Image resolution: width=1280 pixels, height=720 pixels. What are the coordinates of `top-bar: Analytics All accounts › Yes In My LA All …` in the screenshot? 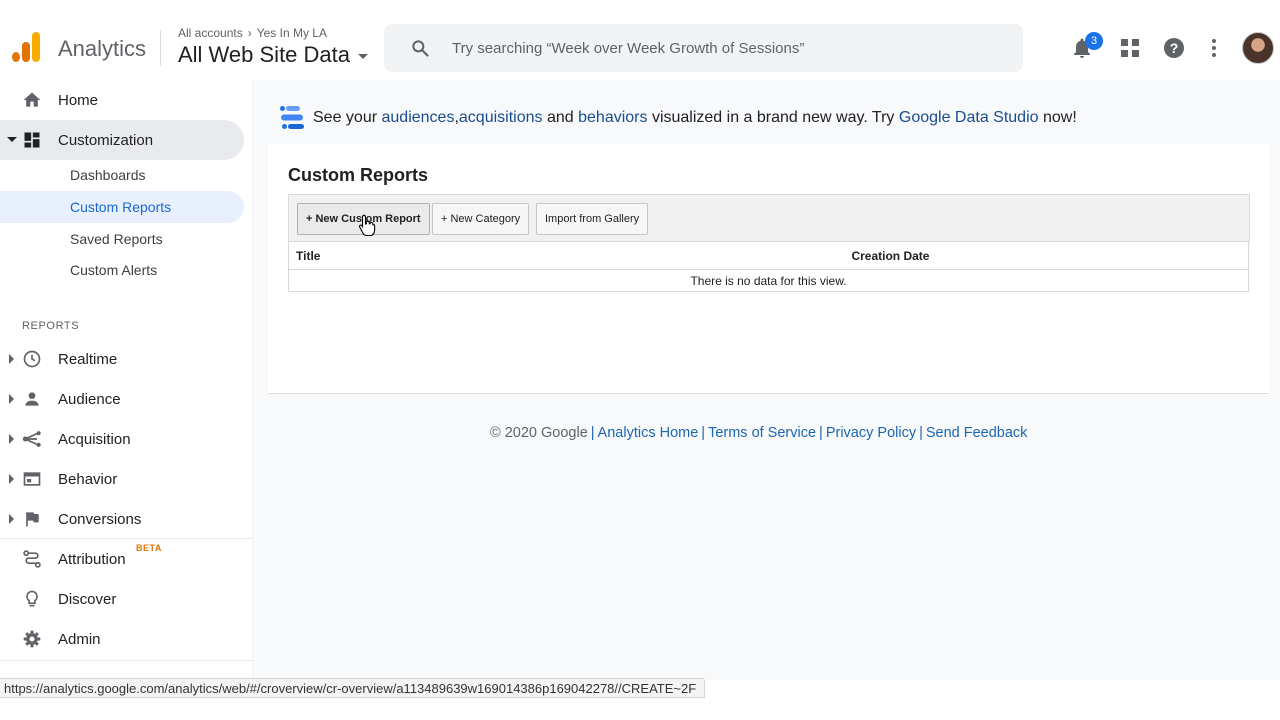 It's located at (640, 40).